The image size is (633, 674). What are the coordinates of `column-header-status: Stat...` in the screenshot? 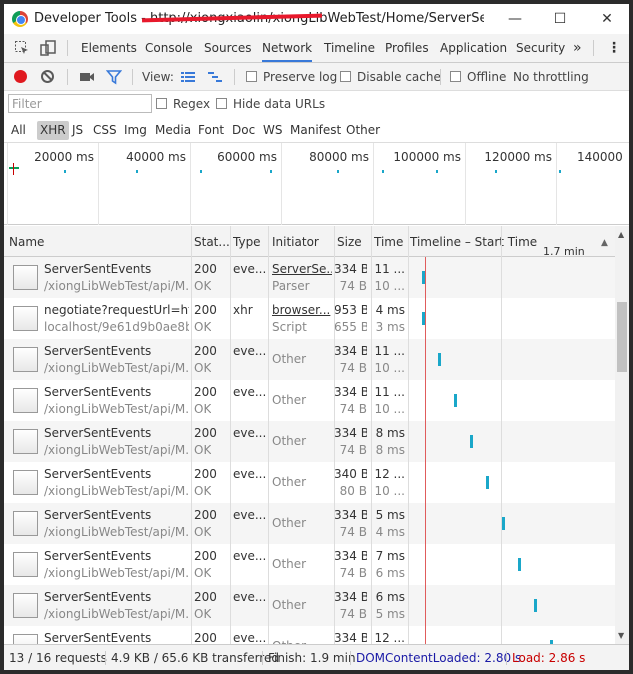 It's located at (212, 242).